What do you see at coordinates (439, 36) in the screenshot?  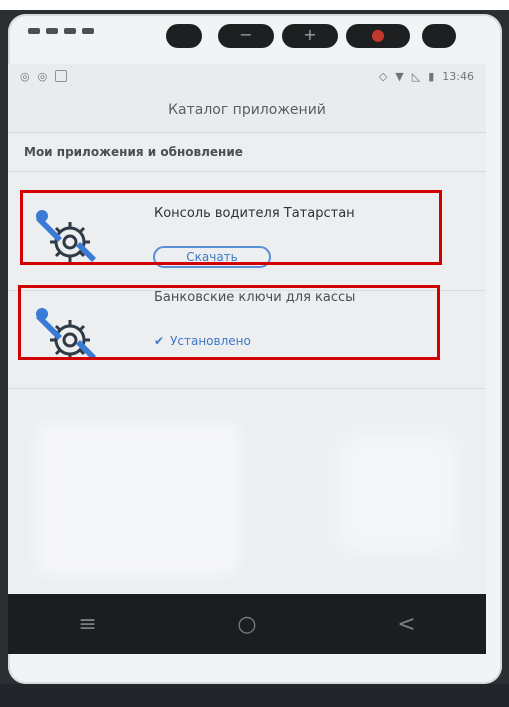 I see `hardware-extra-button` at bounding box center [439, 36].